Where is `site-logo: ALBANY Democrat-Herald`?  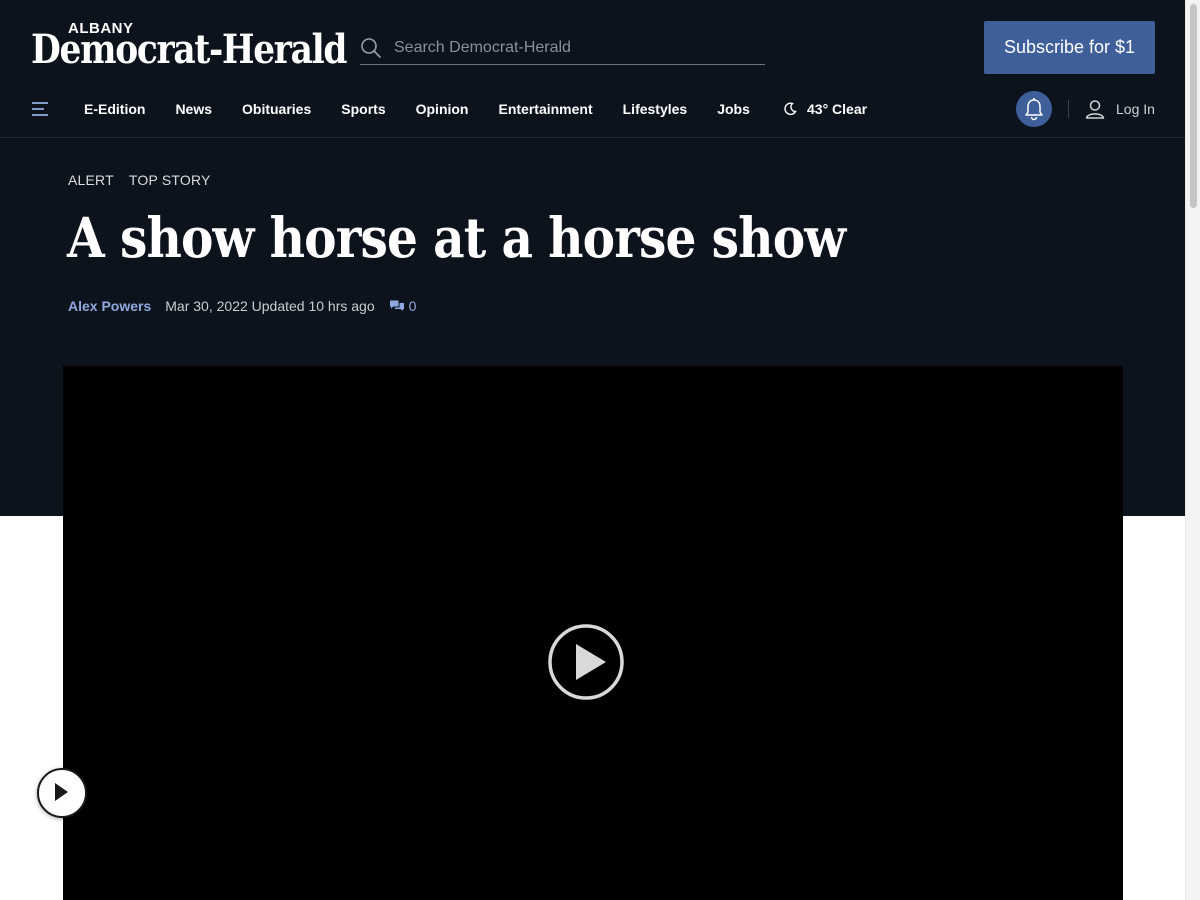 site-logo: ALBANY Democrat-Herald is located at coordinates (189, 47).